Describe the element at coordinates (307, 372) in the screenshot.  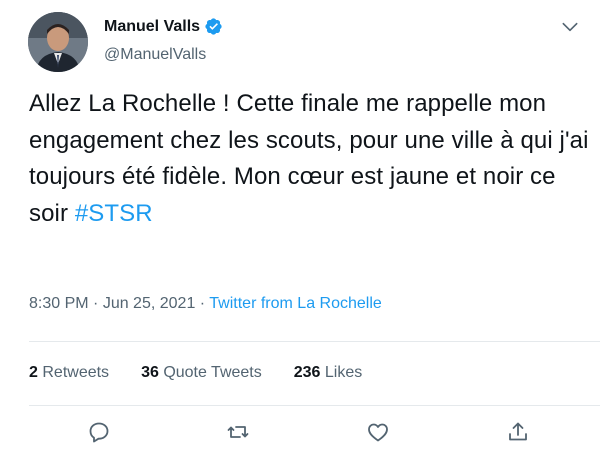
I see `likes-count: 236` at that location.